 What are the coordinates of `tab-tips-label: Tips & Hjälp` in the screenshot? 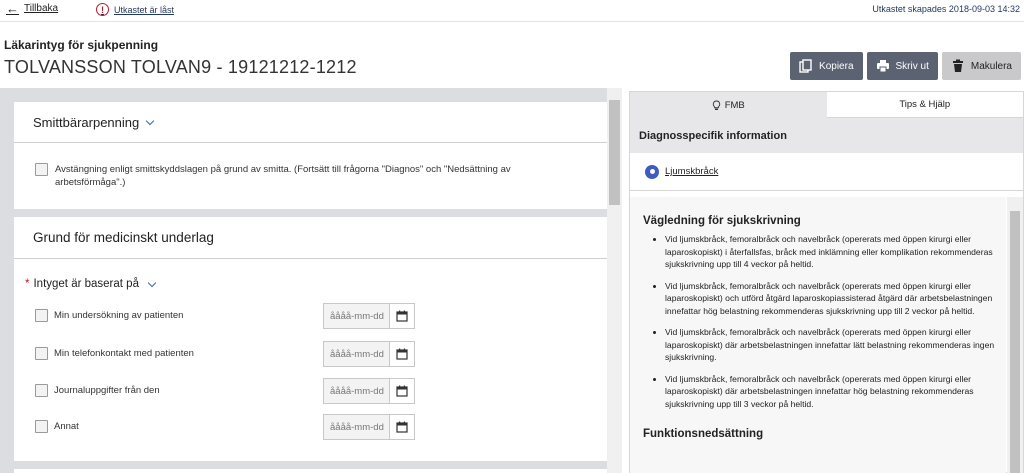 It's located at (925, 104).